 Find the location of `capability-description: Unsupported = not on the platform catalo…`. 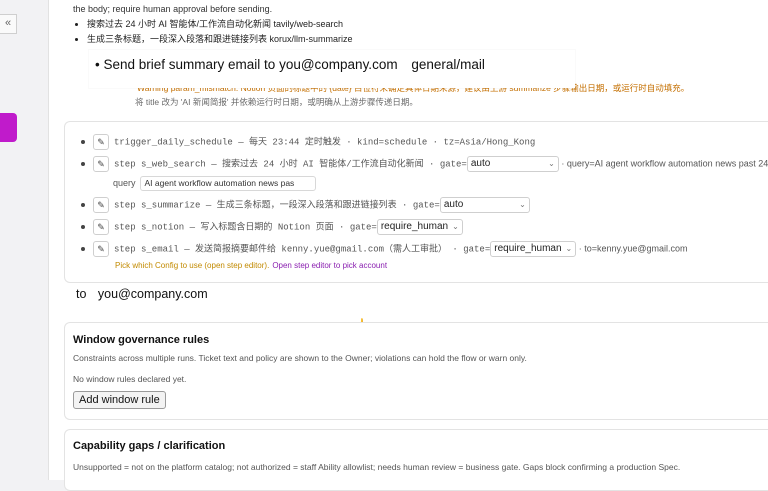

capability-description: Unsupported = not on the platform catalo… is located at coordinates (377, 467).